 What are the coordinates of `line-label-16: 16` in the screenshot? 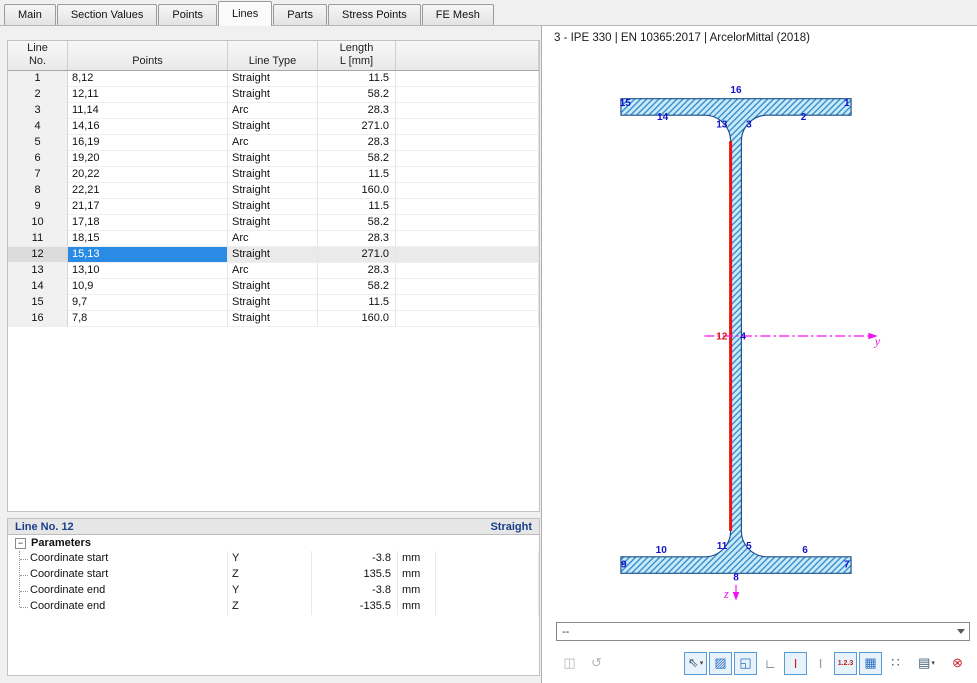 It's located at (736, 90).